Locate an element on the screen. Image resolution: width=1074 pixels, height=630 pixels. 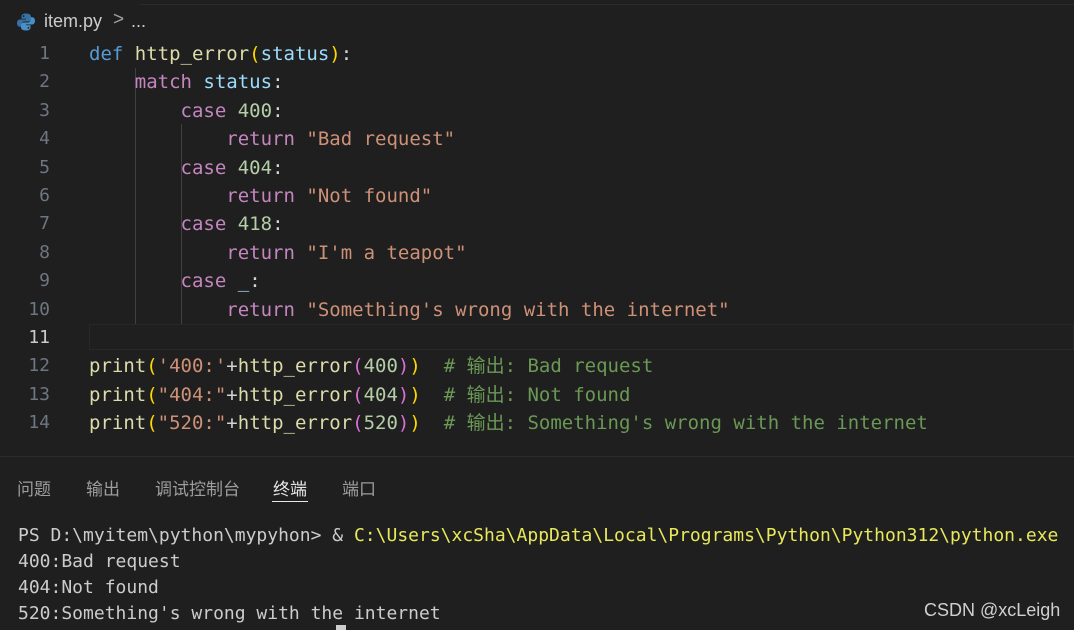
terminal-output-line: 520:Something's wrong with the internet is located at coordinates (229, 613).